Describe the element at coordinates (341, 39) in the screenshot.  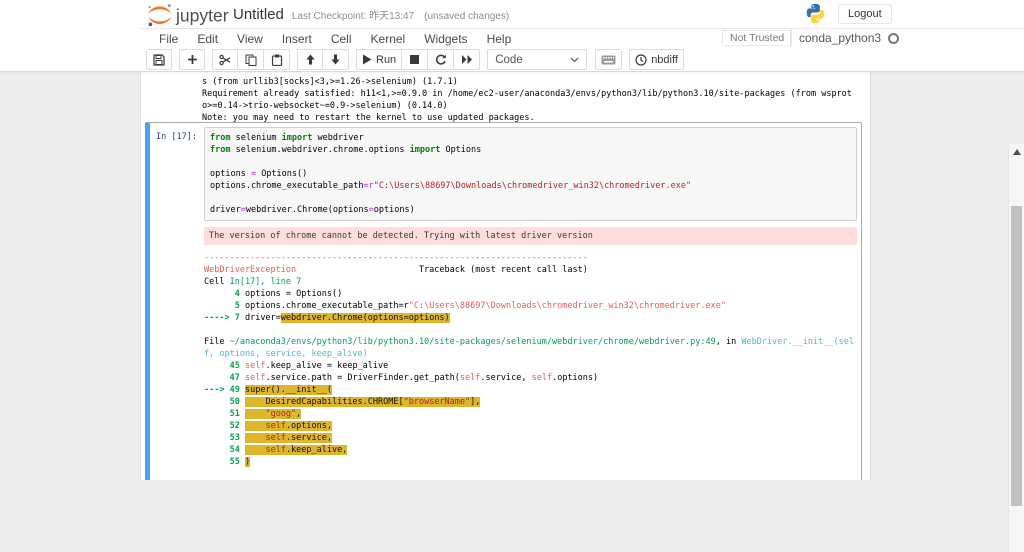
I see `menu-cell: Cell` at that location.